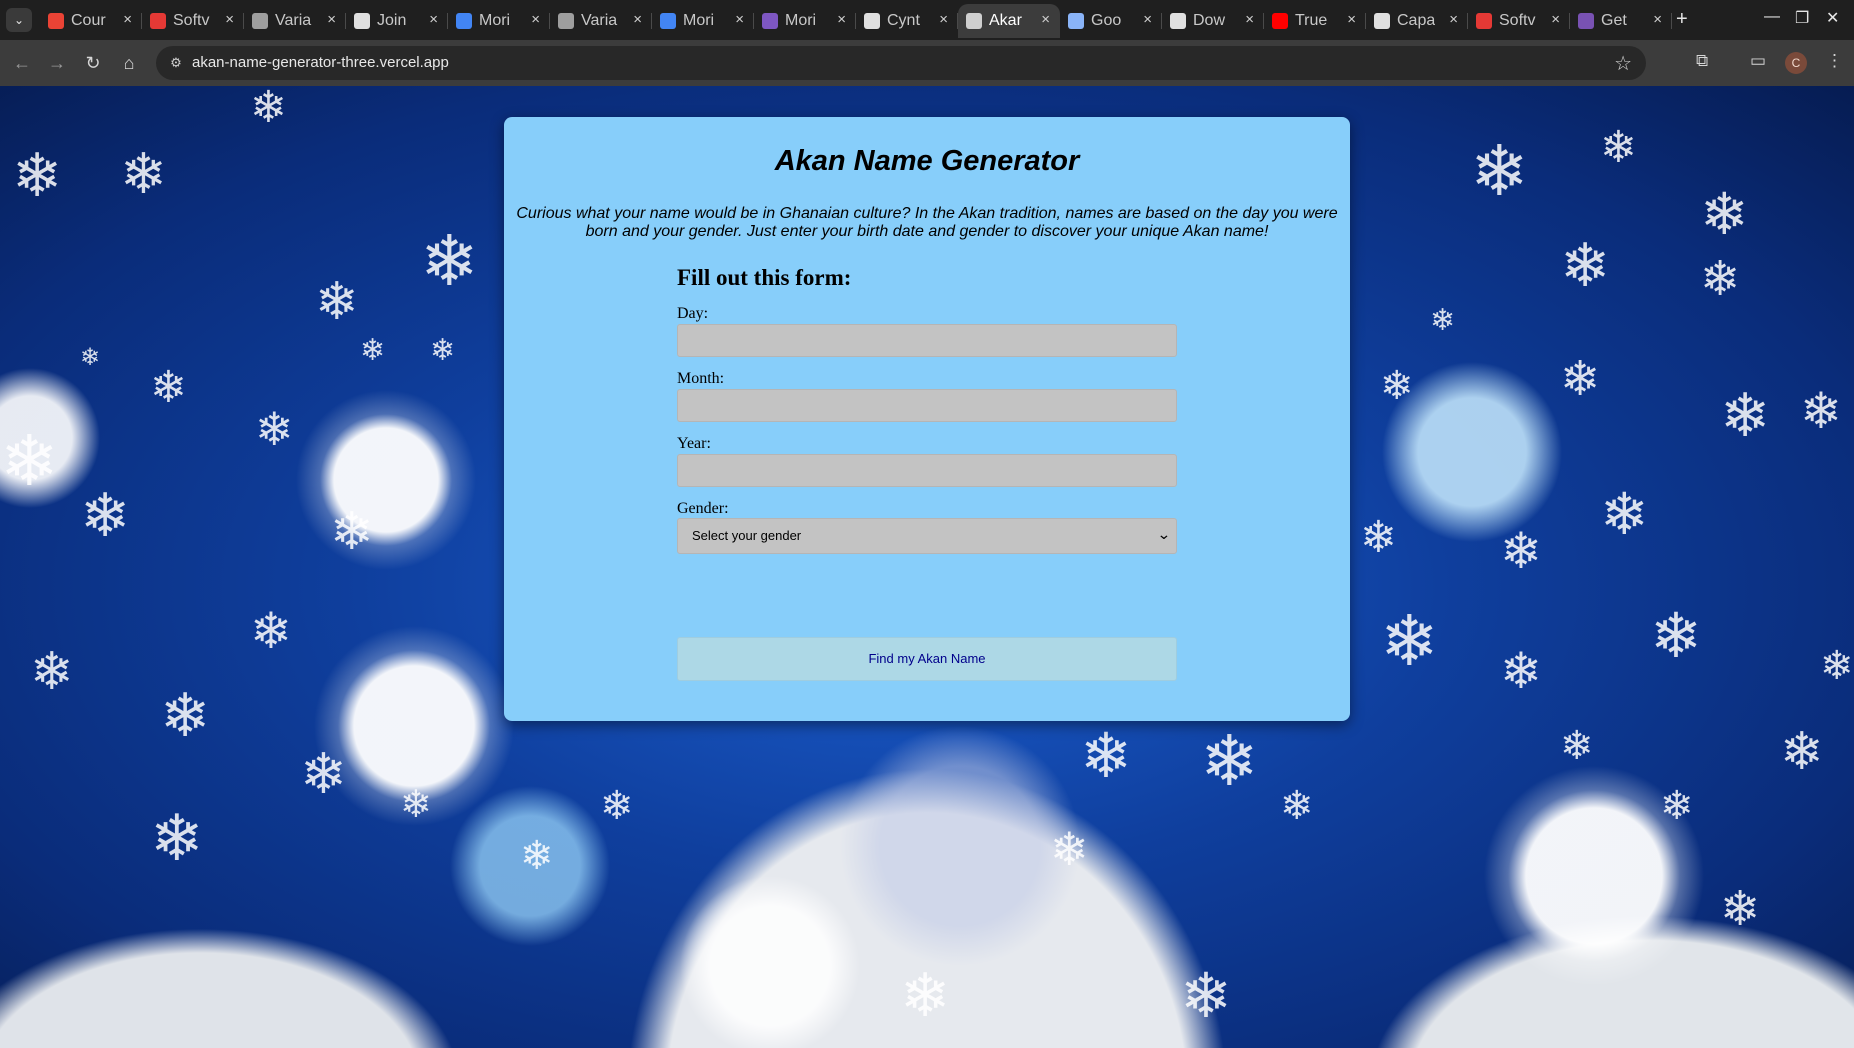 The width and height of the screenshot is (1854, 1048). I want to click on month-label: Month:, so click(701, 378).